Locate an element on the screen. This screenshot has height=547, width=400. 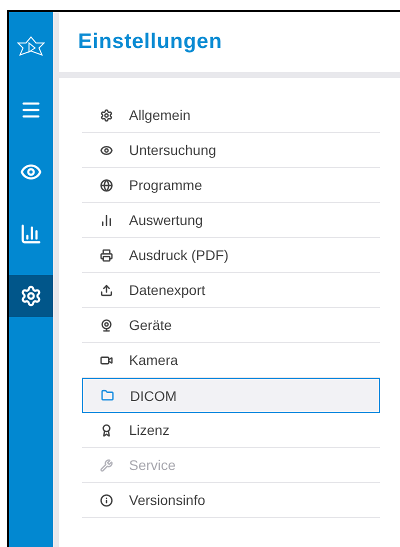
globe-icon is located at coordinates (106, 185).